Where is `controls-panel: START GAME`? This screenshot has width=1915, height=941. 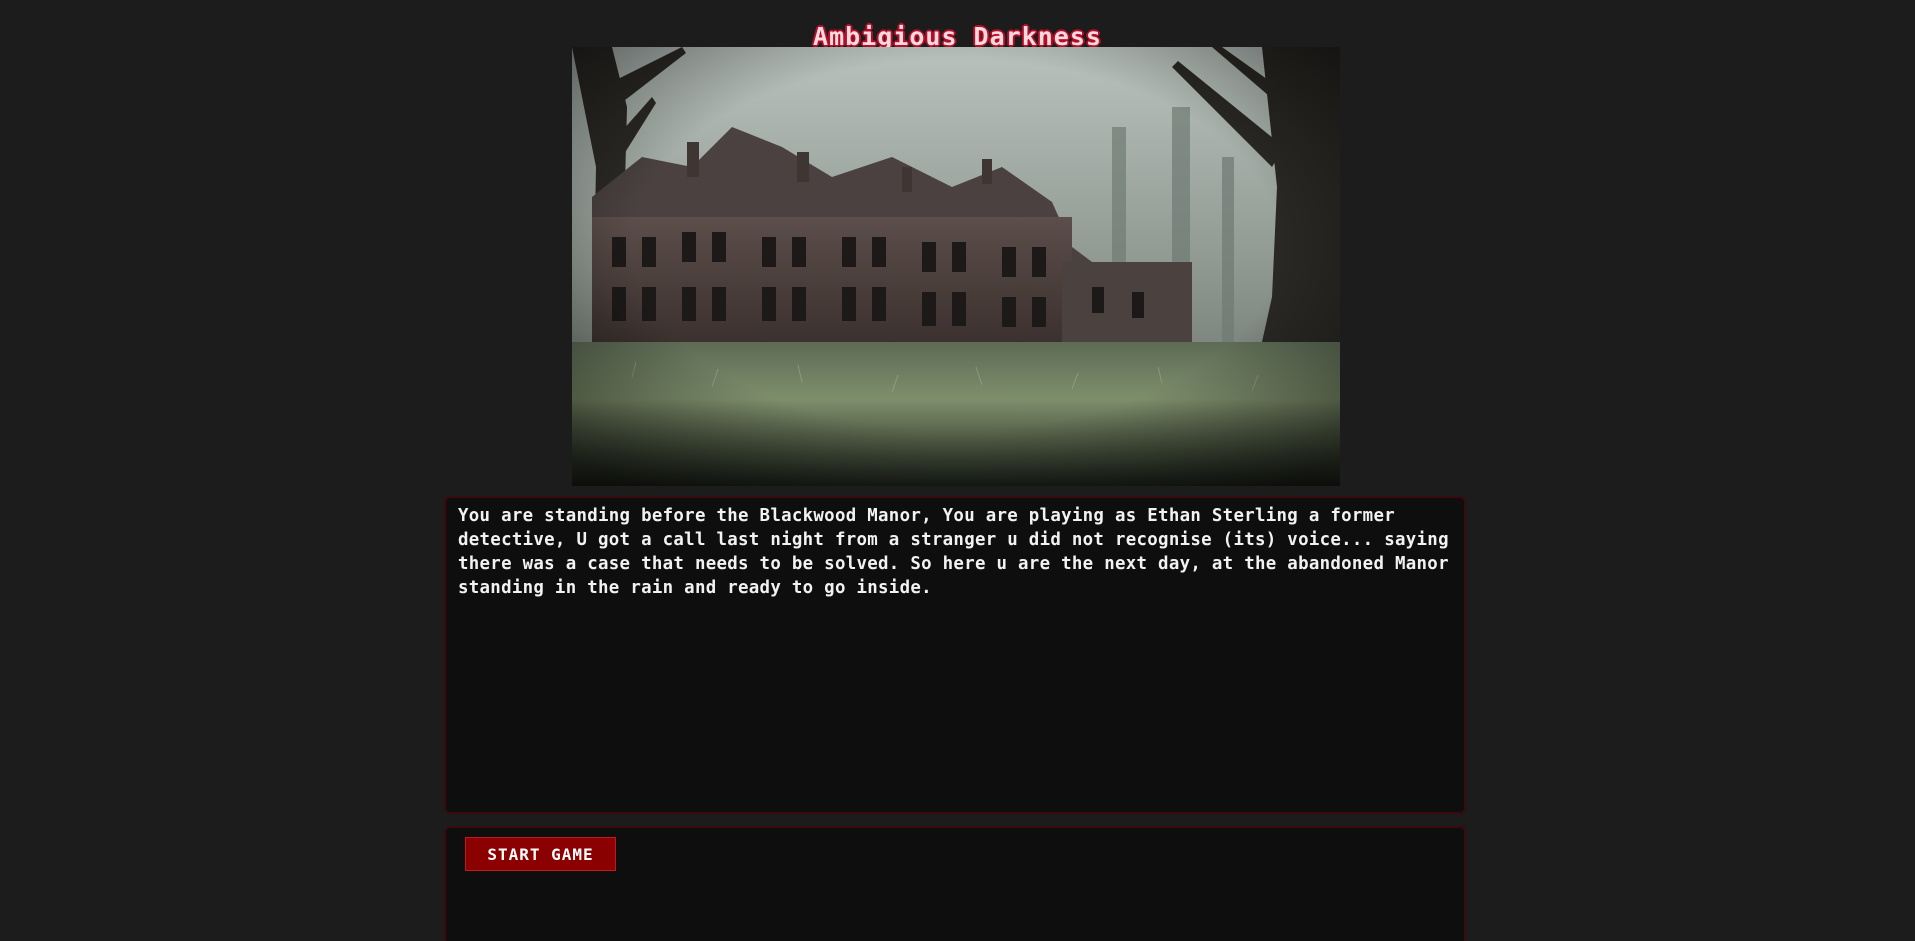
controls-panel: START GAME is located at coordinates (955, 883).